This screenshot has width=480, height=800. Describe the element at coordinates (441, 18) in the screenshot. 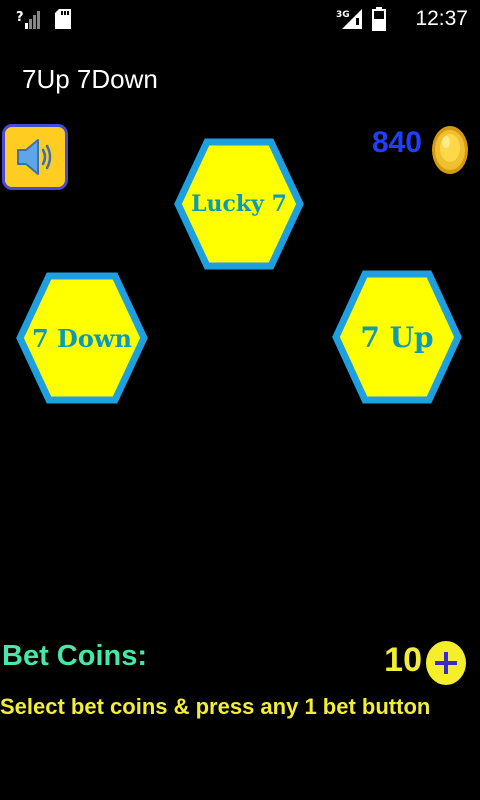

I see `status-time: 12:37` at that location.